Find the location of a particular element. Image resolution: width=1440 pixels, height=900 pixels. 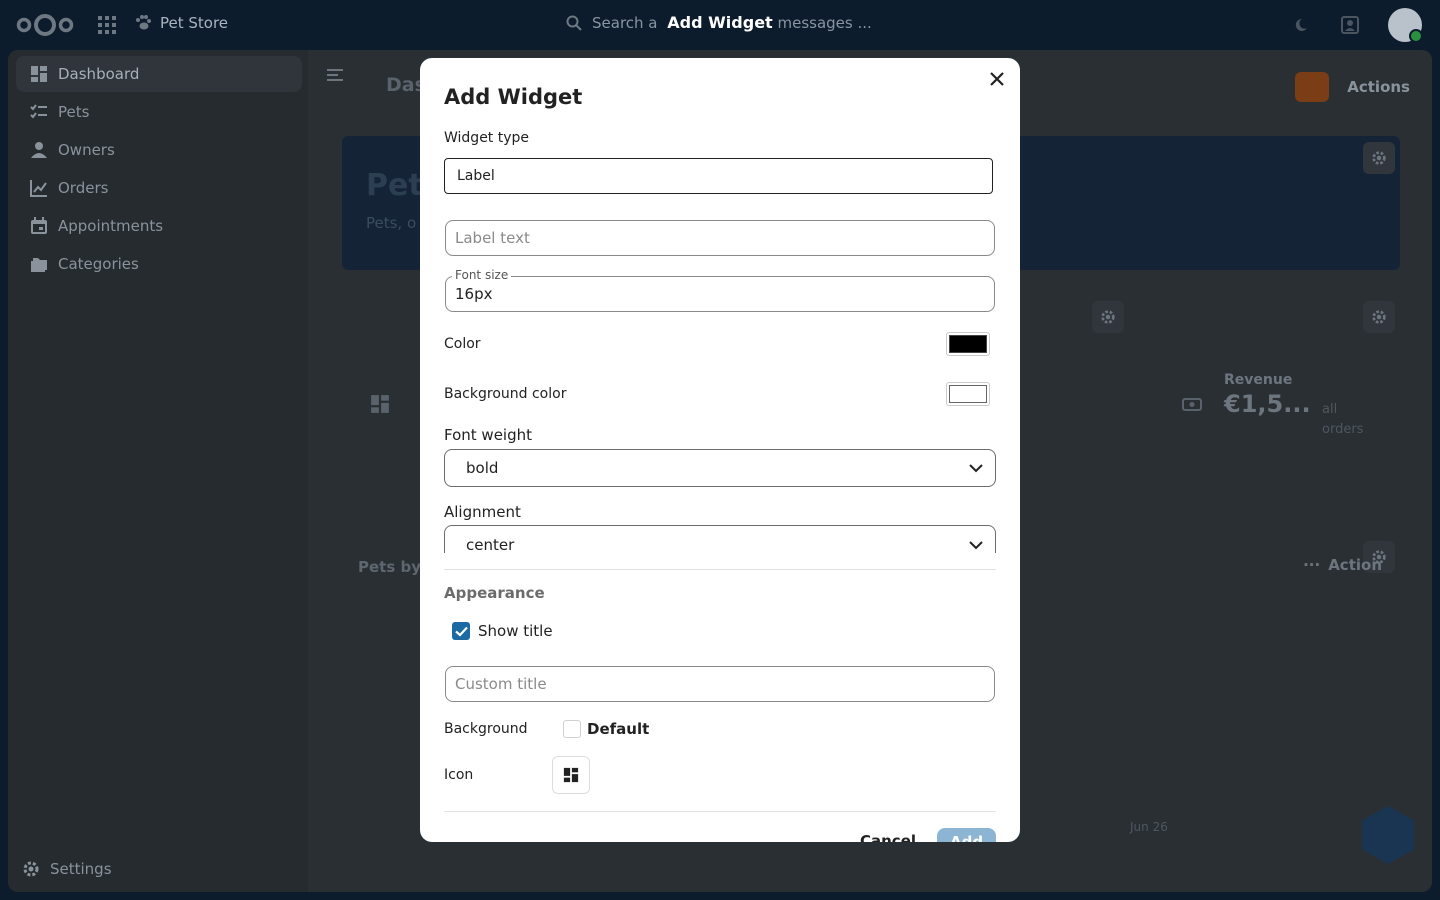

add-button: Add is located at coordinates (966, 835).